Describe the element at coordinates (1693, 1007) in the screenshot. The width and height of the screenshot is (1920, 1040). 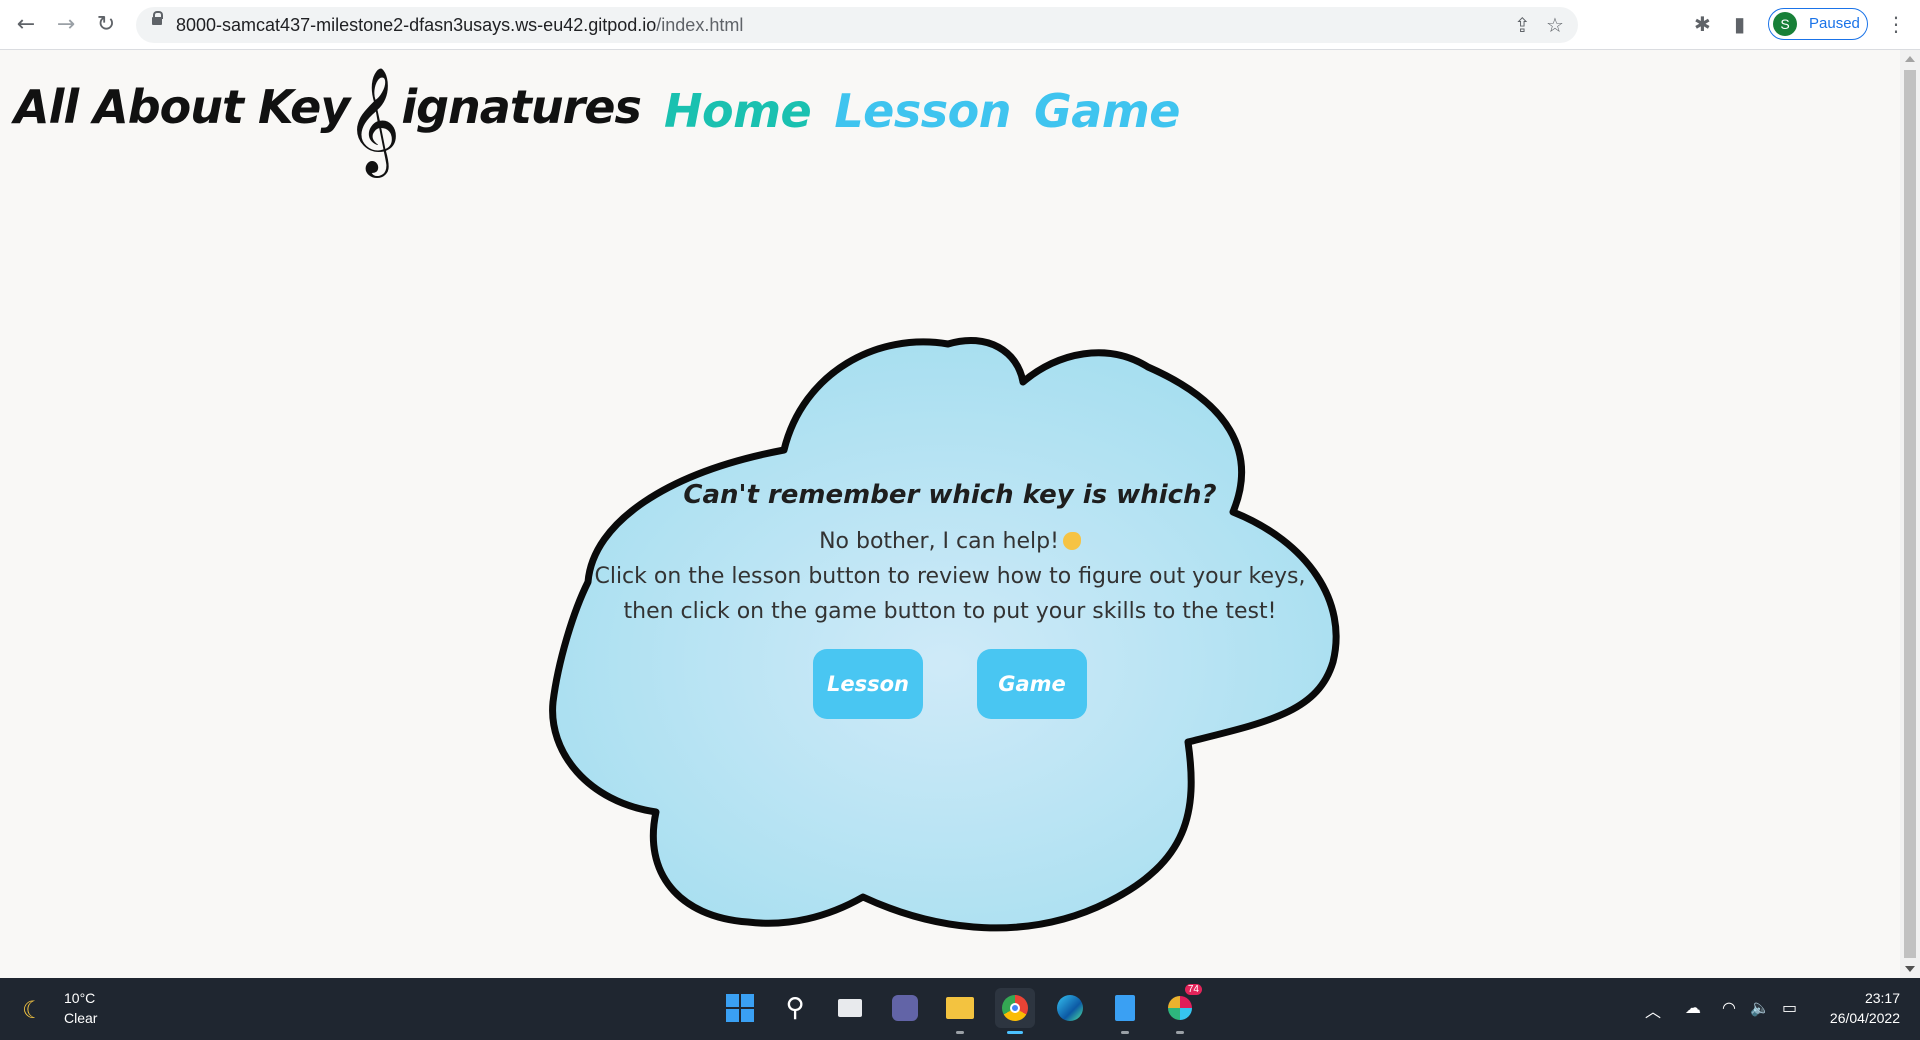
I see `onedrive-icon: ☁` at that location.